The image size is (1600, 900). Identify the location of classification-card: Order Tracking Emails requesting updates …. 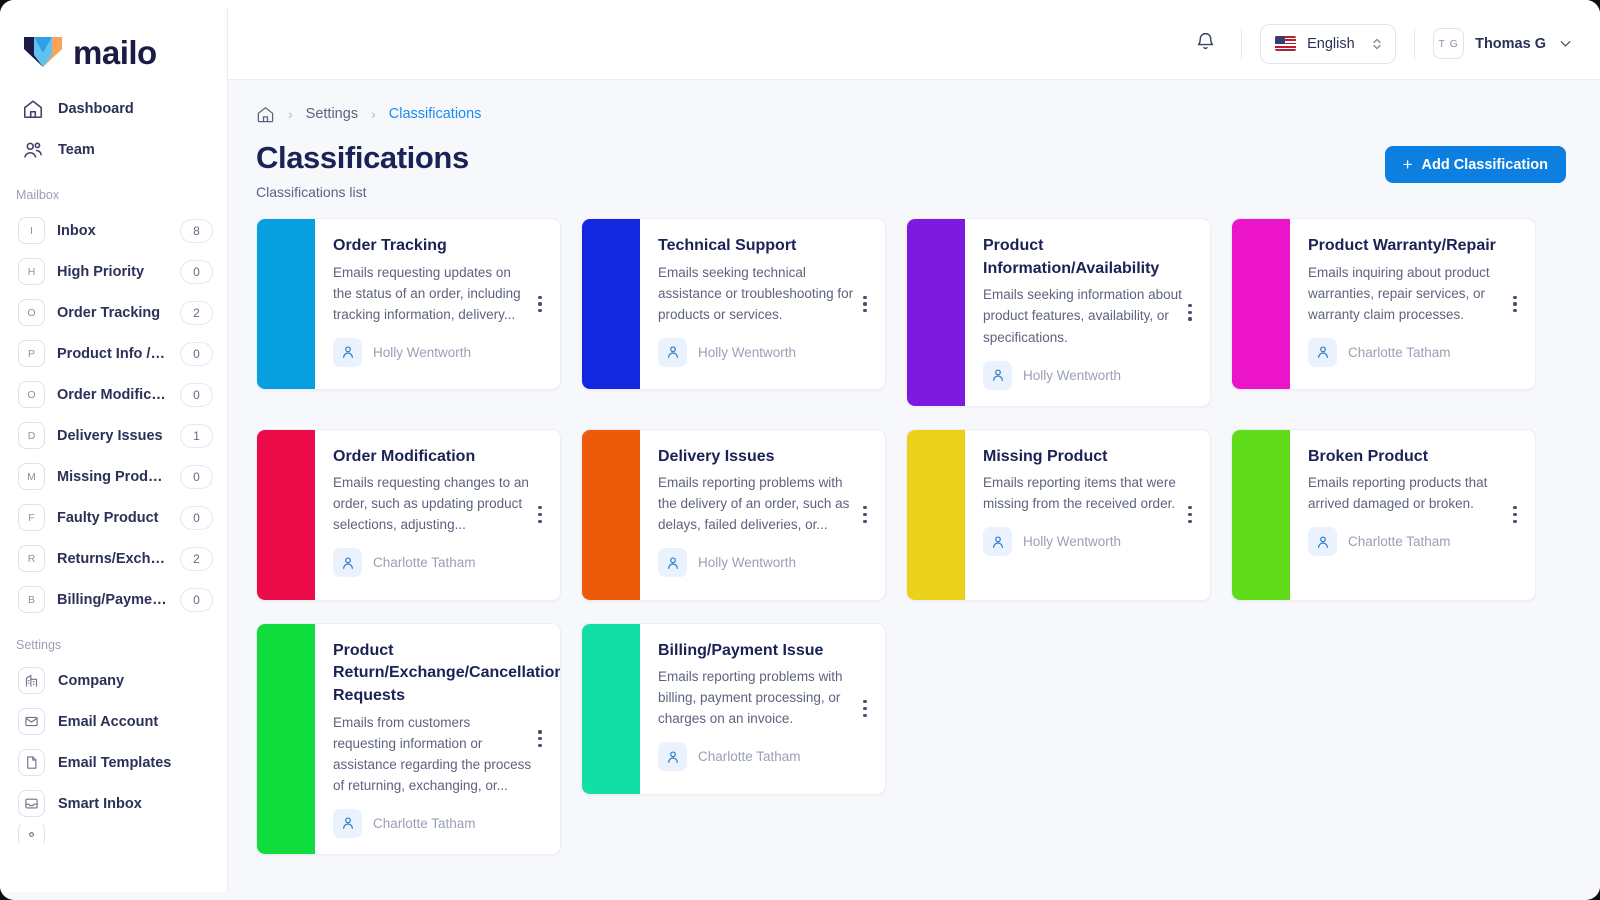
(408, 304).